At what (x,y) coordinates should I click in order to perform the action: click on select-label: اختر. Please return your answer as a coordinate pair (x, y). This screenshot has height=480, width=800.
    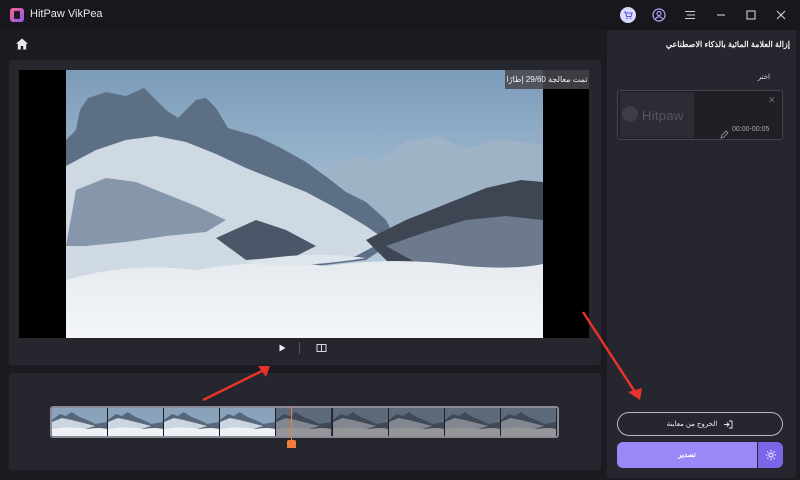
    Looking at the image, I should click on (763, 77).